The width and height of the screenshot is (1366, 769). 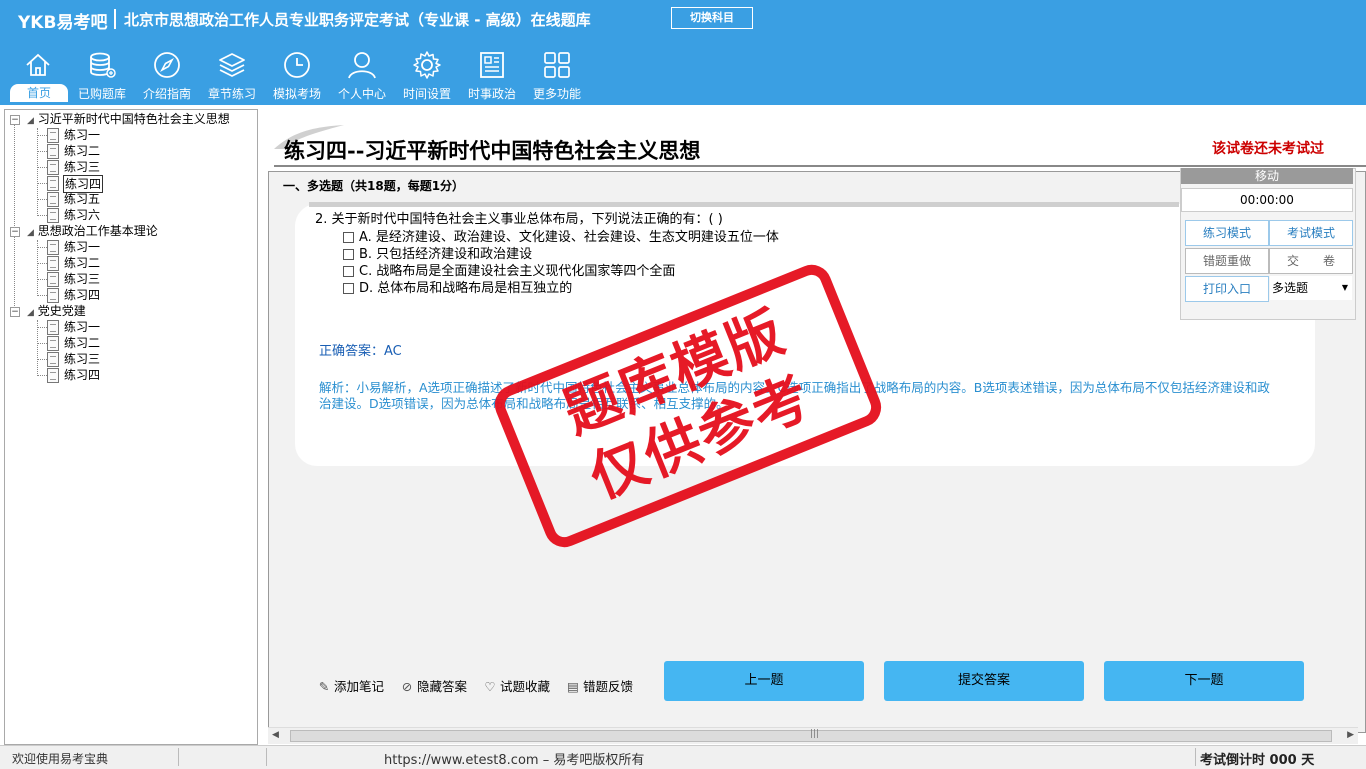 I want to click on option-d: D. 总体布局和战略布局是相互独立的, so click(x=457, y=286).